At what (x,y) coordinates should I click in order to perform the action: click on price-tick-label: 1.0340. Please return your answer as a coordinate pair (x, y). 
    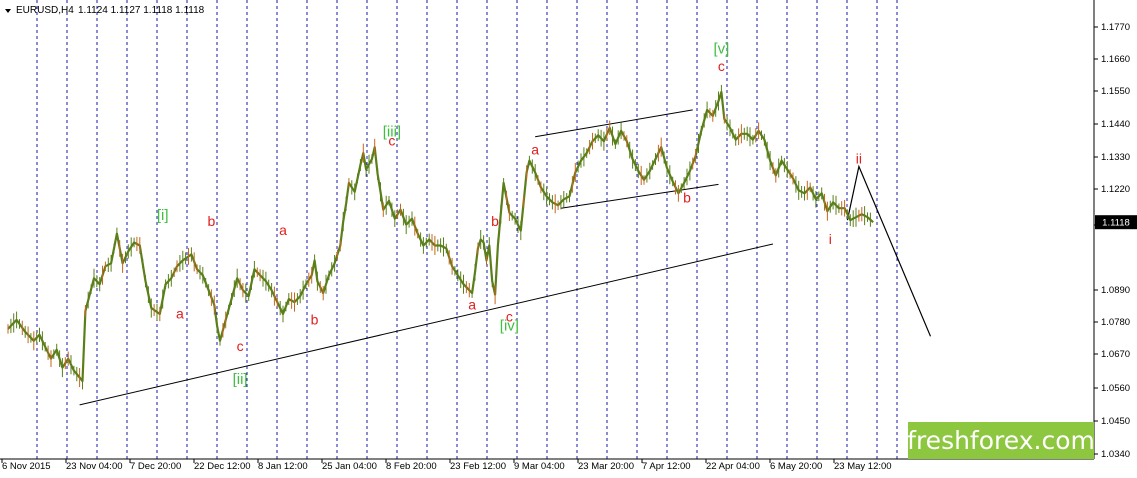
    Looking at the image, I should click on (1115, 454).